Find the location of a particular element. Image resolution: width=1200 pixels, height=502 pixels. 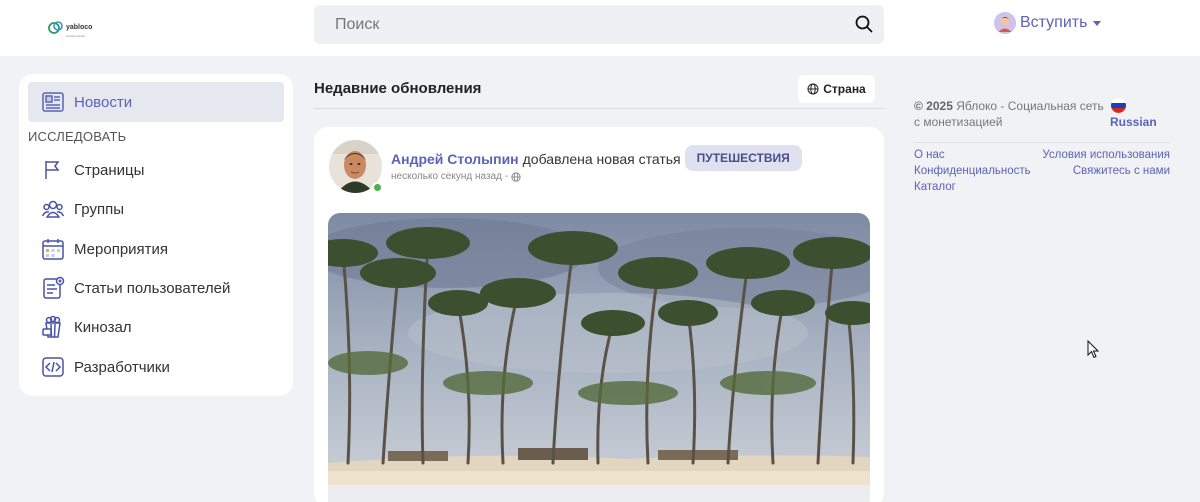

online-status-indicator is located at coordinates (377, 187).